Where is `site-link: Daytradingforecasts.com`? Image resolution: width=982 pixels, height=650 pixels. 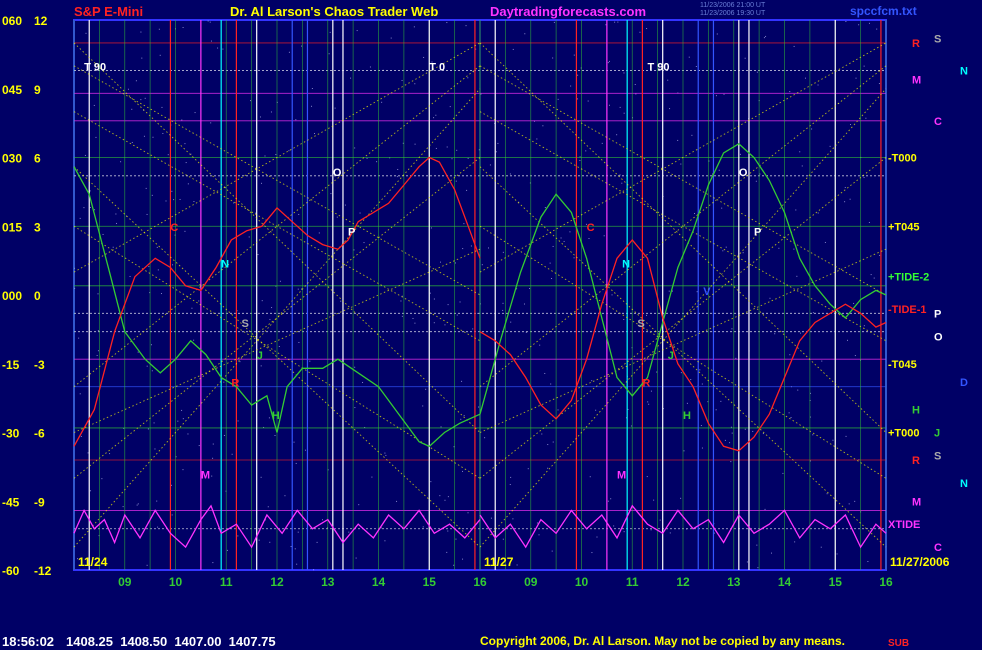
site-link: Daytradingforecasts.com is located at coordinates (568, 11).